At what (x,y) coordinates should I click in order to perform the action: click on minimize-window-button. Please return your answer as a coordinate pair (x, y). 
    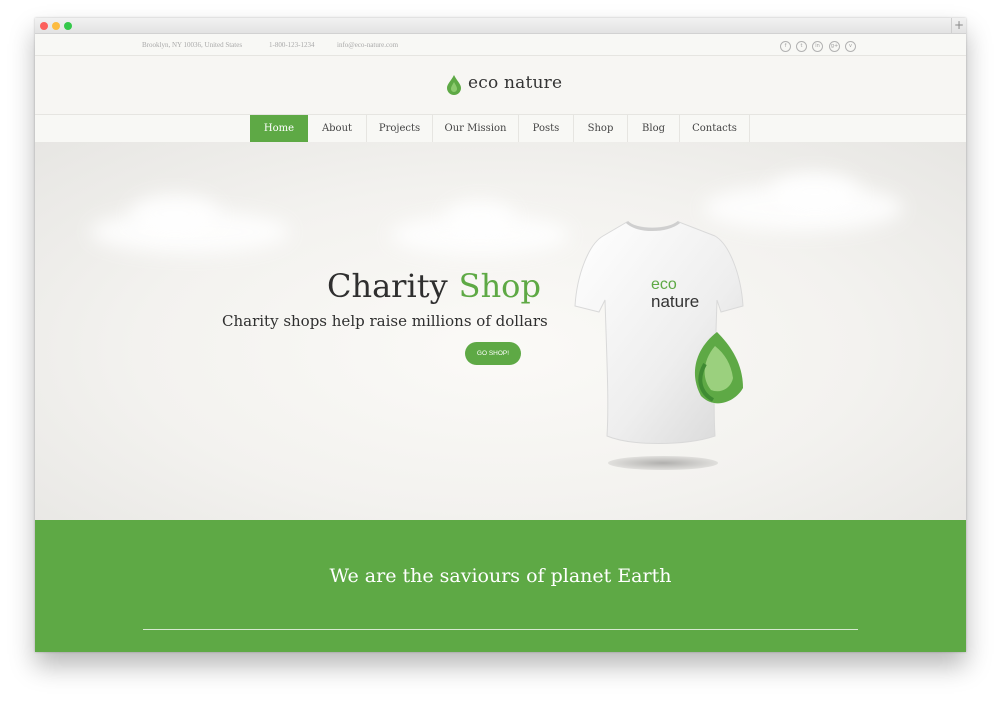
    Looking at the image, I should click on (56, 26).